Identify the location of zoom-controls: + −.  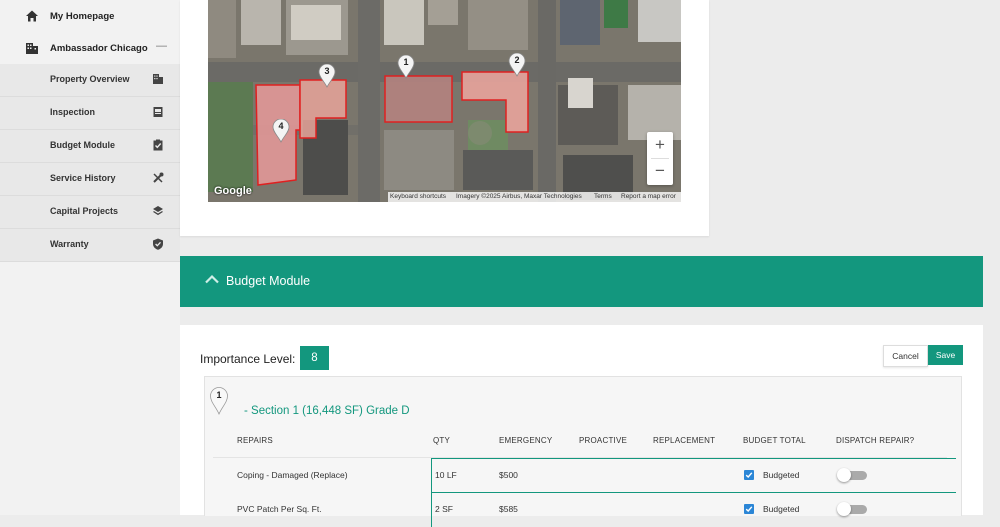
(660, 158).